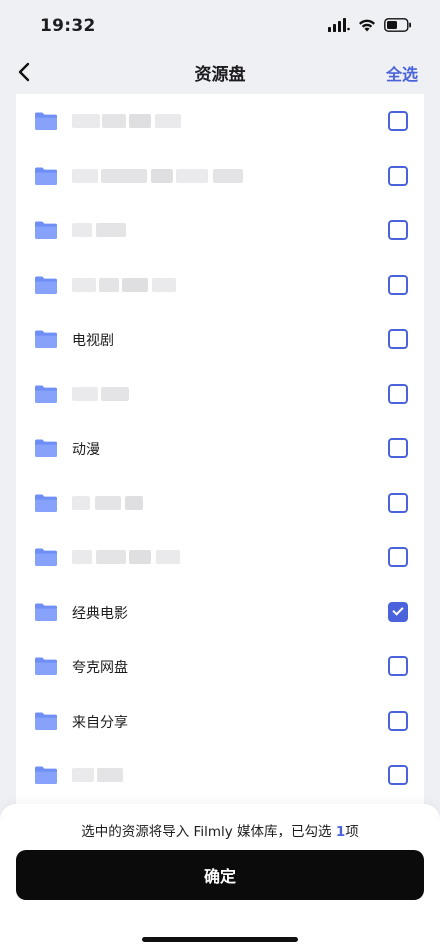 This screenshot has width=440, height=952. I want to click on wifi-icon, so click(367, 25).